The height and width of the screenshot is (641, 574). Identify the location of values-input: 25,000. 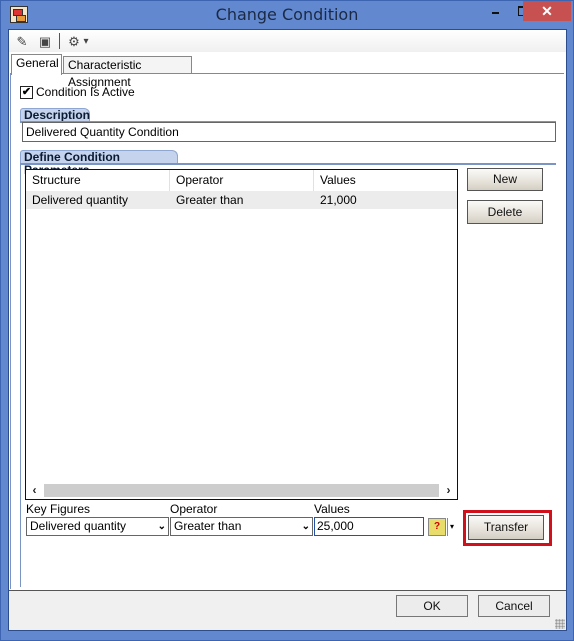
(369, 526).